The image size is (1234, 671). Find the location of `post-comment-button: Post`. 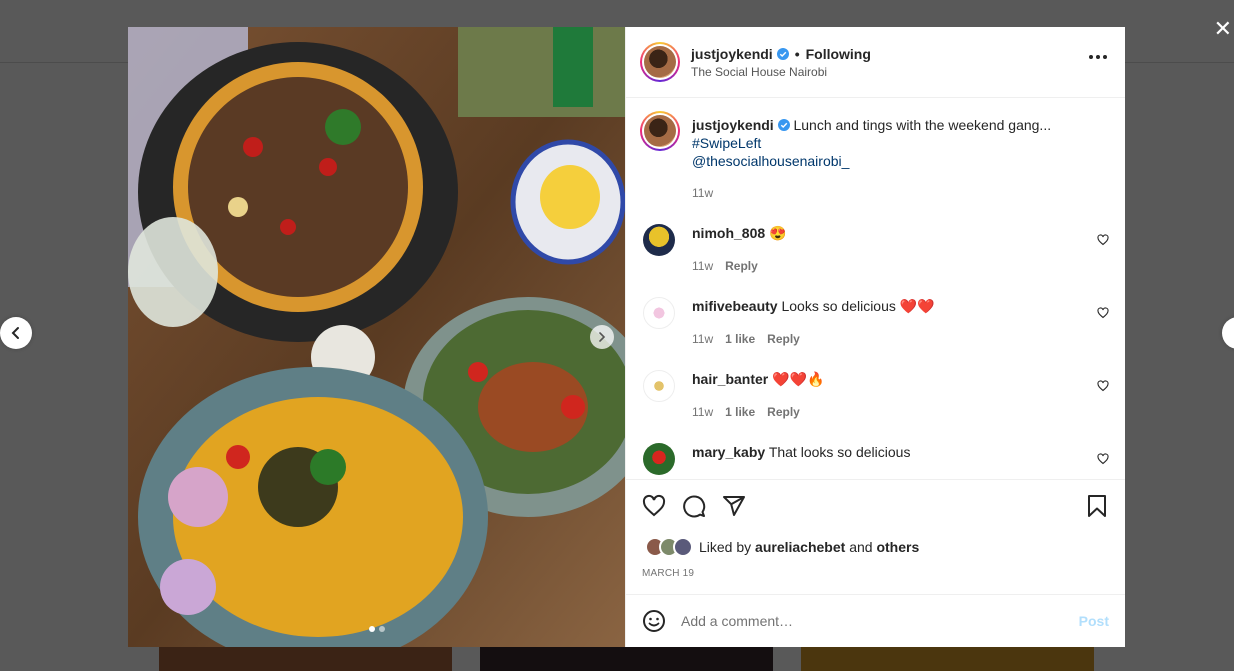

post-comment-button: Post is located at coordinates (1094, 621).